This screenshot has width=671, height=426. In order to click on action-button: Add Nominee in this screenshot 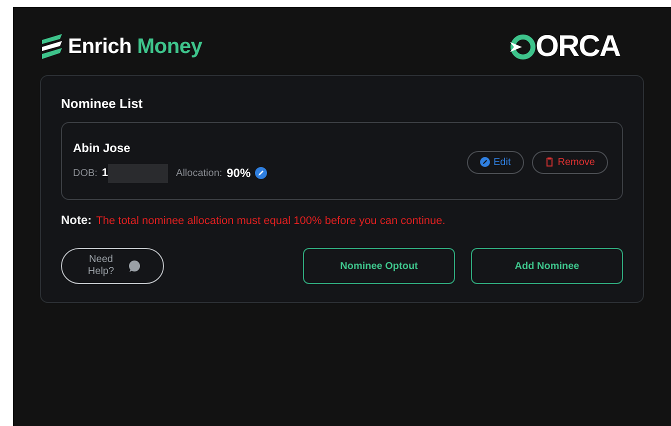, I will do `click(547, 266)`.